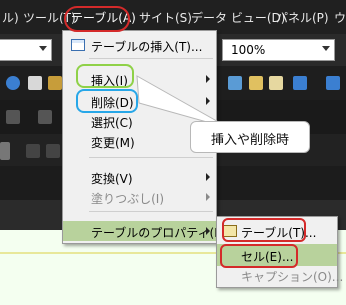 The height and width of the screenshot is (305, 346). What do you see at coordinates (249, 140) in the screenshot?
I see `callout-text: 挿入や削除時` at bounding box center [249, 140].